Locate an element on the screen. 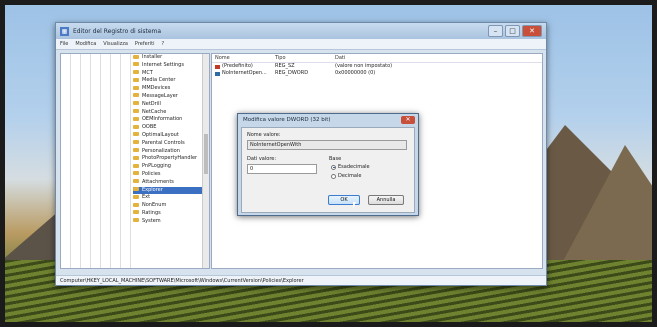 This screenshot has width=657, height=327. tree-item: Internet Settings is located at coordinates (171, 66).